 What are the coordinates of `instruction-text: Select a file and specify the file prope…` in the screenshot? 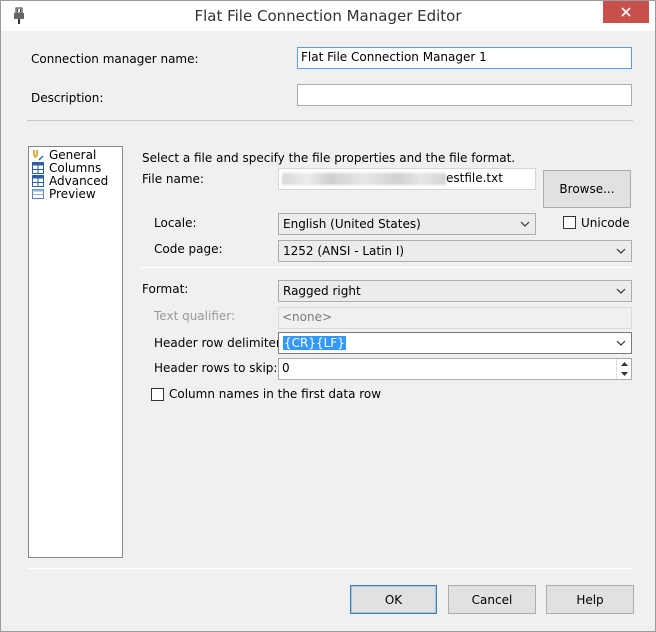 It's located at (329, 158).